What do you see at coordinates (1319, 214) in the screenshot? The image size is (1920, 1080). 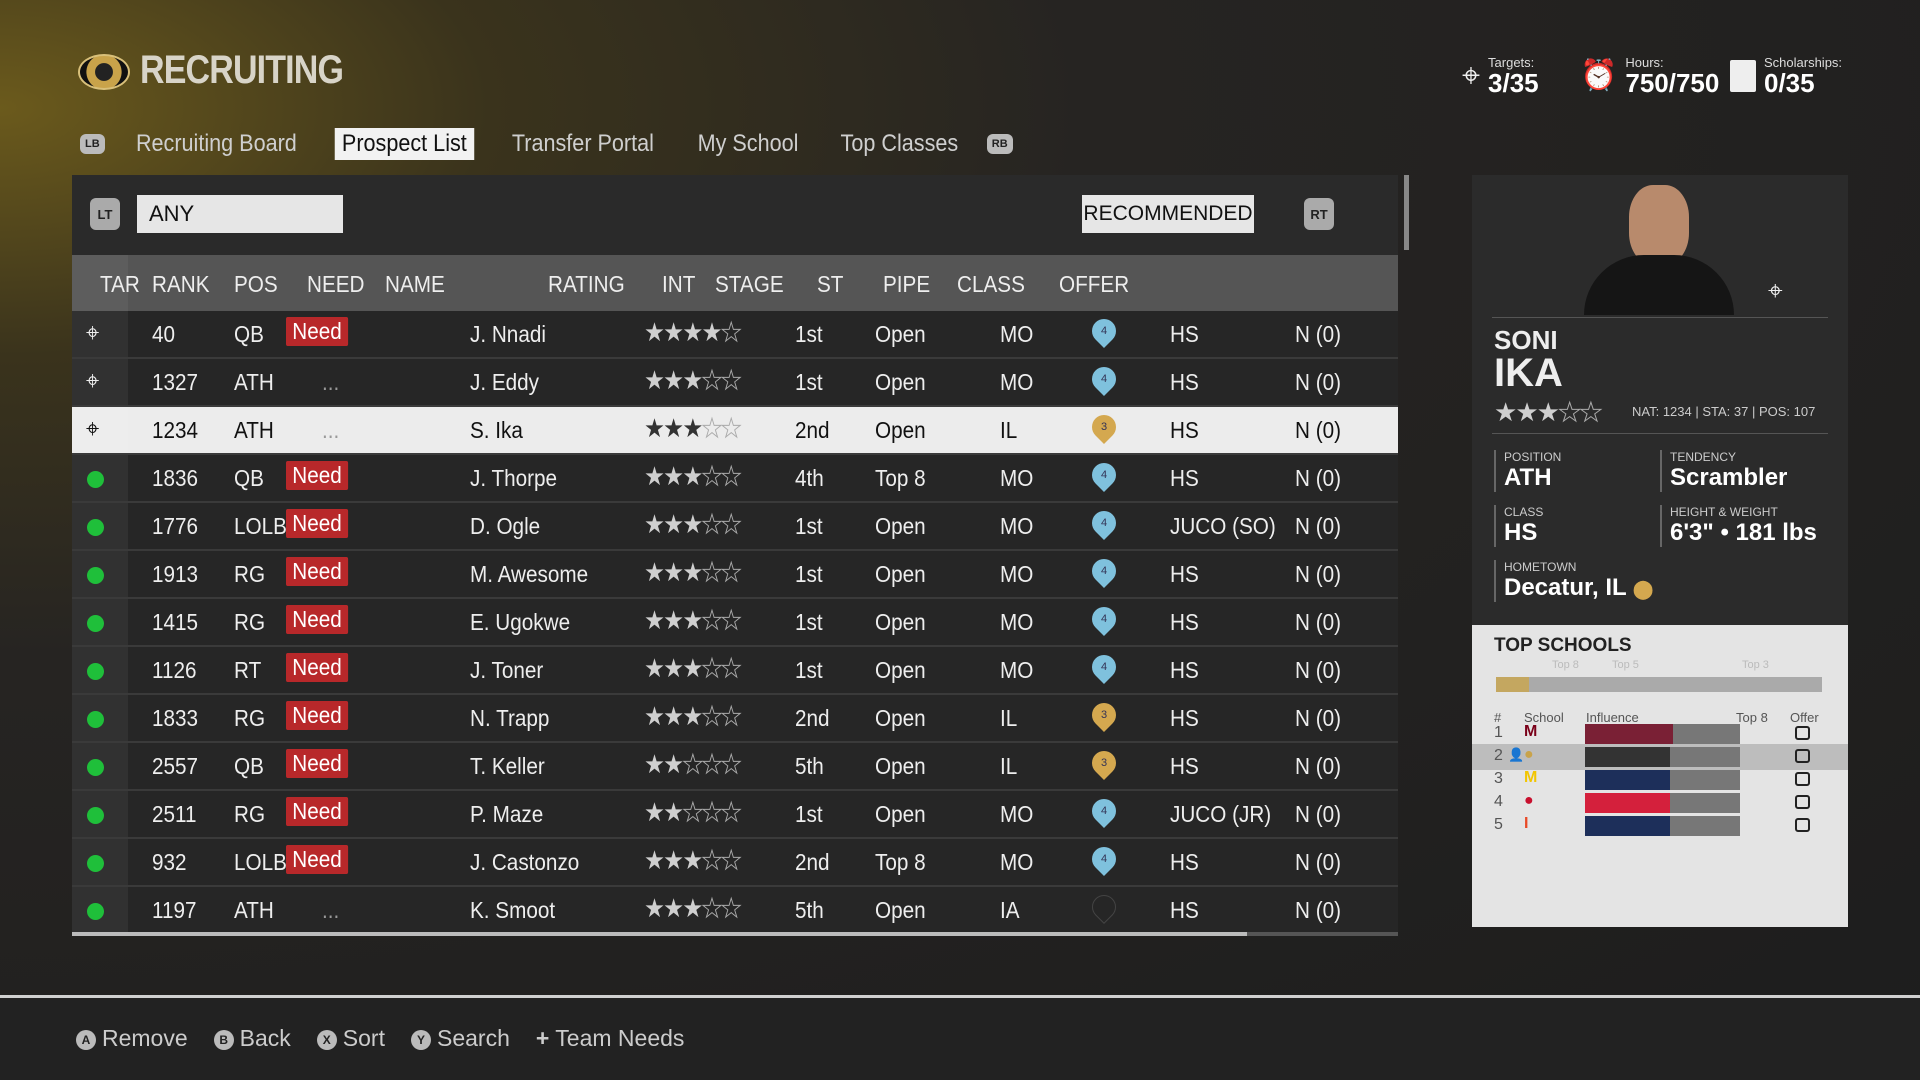 I see `rt-button-icon: RT` at bounding box center [1319, 214].